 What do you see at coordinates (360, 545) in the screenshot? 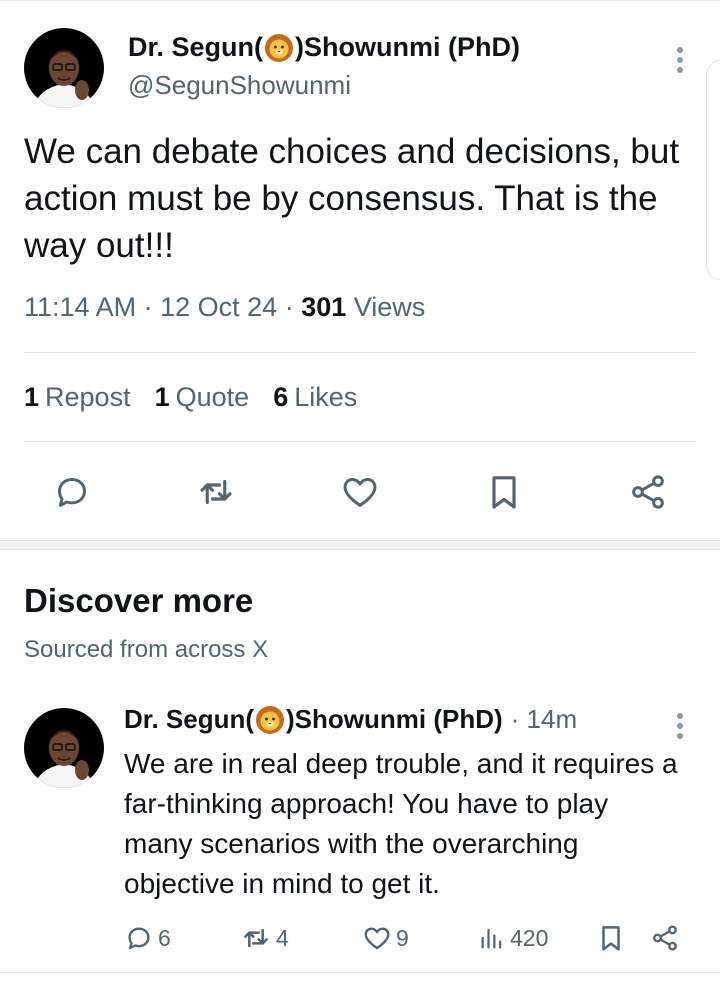
I see `section-separator` at bounding box center [360, 545].